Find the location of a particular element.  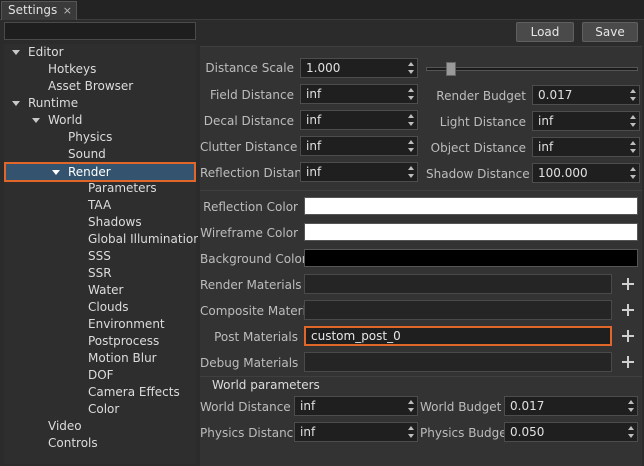

tree-item-global-illumination: Global Illumination is located at coordinates (144, 239).